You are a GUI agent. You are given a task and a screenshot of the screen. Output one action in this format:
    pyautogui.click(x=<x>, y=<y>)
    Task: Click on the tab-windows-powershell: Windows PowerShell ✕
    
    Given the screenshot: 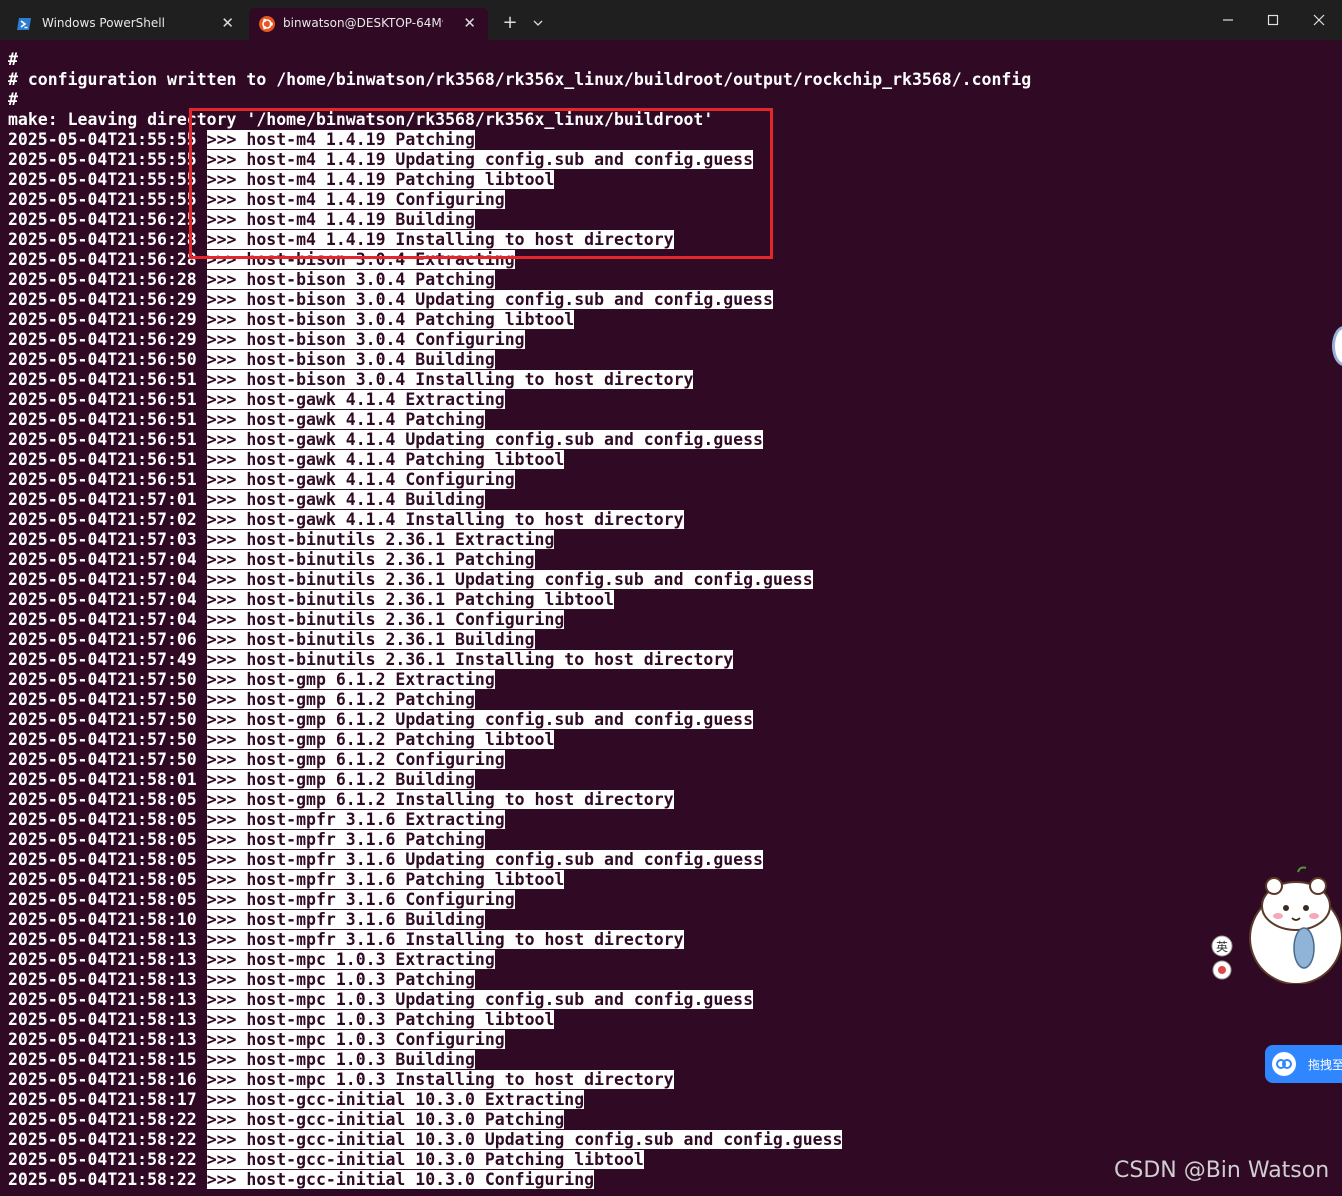 What is the action you would take?
    pyautogui.click(x=126, y=24)
    